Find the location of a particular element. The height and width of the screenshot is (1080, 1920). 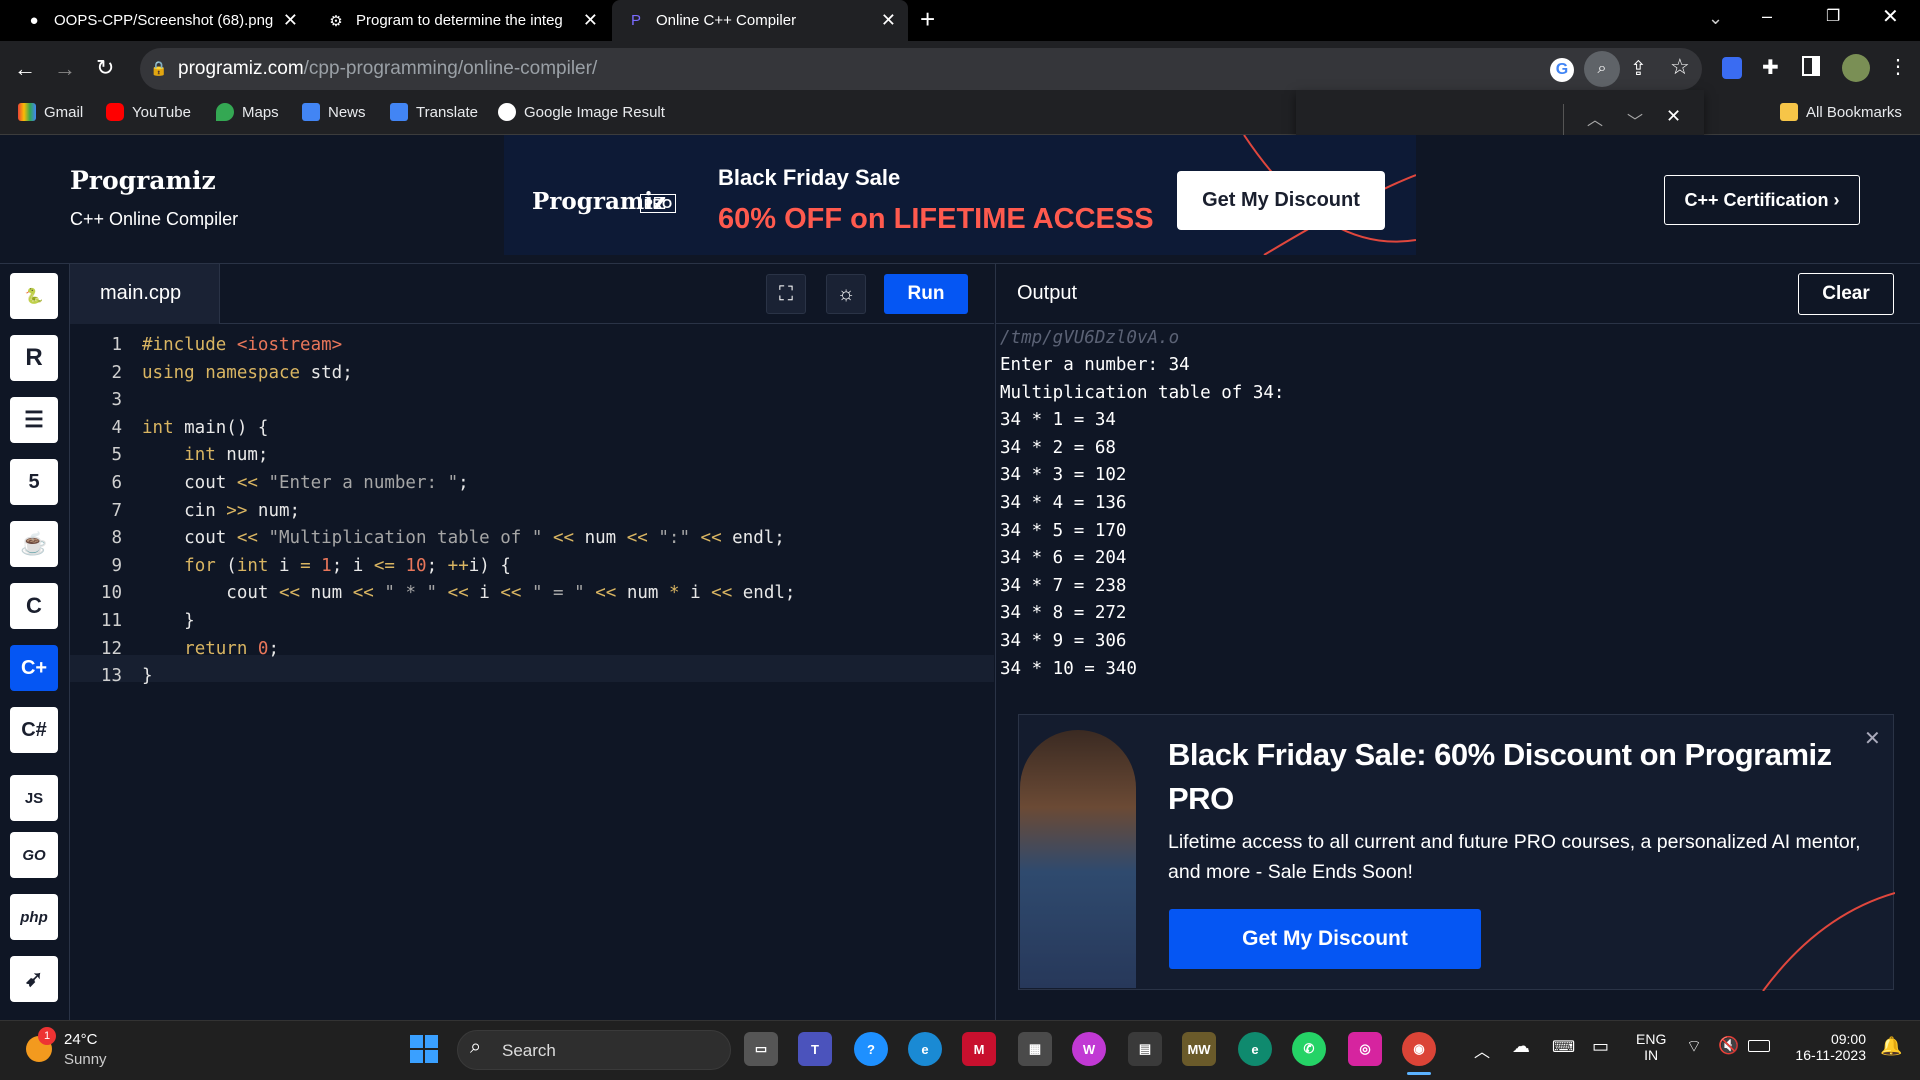

clear-button: Clear is located at coordinates (1846, 294).